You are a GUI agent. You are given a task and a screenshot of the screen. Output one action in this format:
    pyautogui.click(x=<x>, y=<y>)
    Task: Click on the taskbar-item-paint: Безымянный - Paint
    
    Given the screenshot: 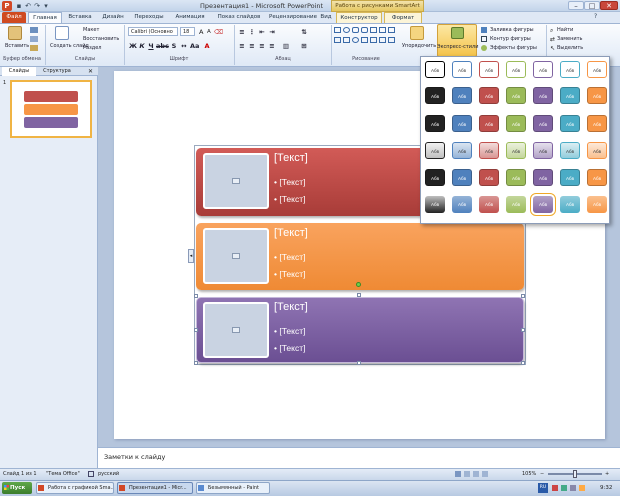 What is the action you would take?
    pyautogui.click(x=233, y=488)
    